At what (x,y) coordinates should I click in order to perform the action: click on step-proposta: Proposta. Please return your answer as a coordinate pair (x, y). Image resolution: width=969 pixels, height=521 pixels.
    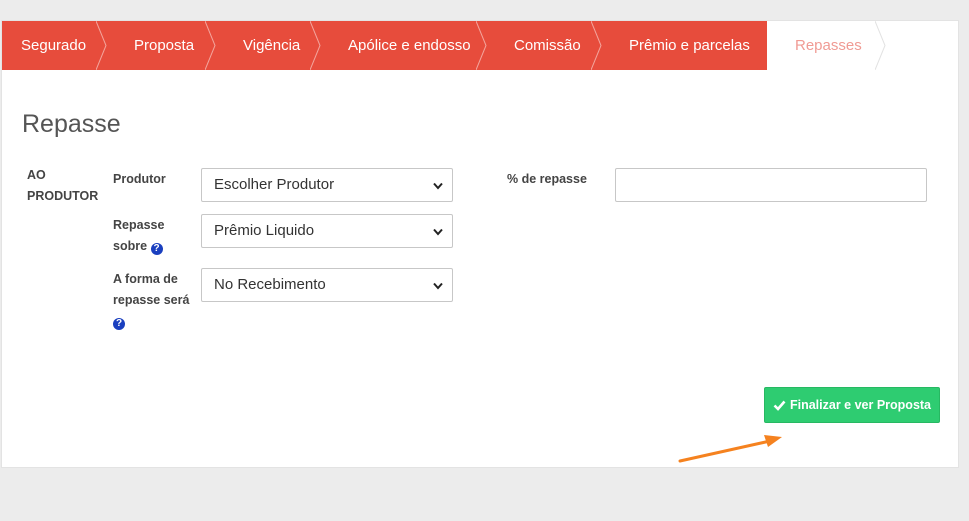
    Looking at the image, I should click on (161, 45).